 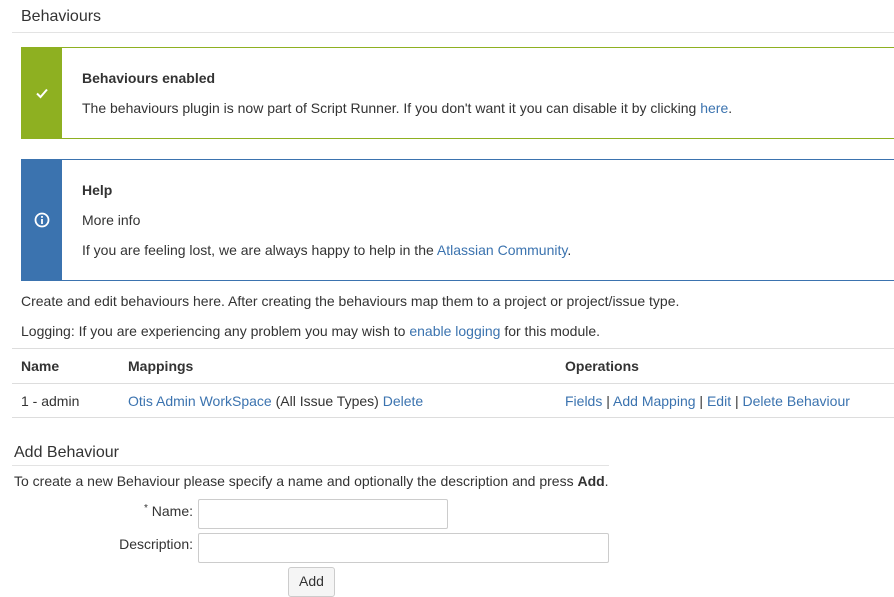 What do you see at coordinates (97, 190) in the screenshot?
I see `help-title: Help` at bounding box center [97, 190].